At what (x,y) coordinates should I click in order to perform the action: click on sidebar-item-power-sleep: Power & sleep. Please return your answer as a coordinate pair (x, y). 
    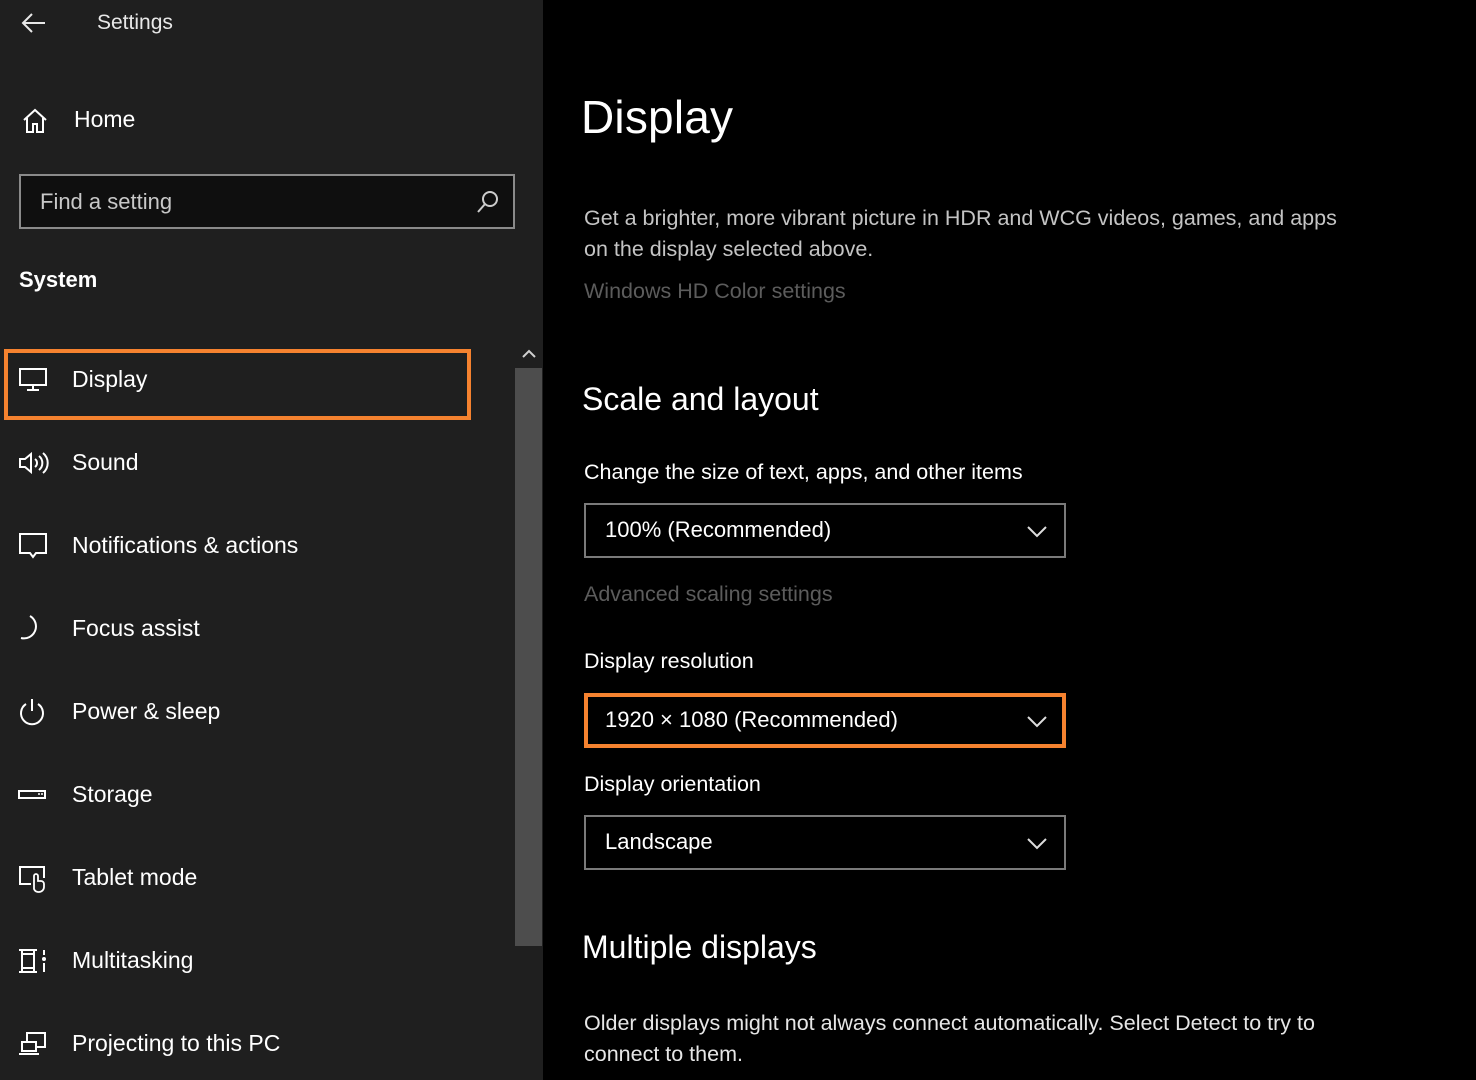
    Looking at the image, I should click on (255, 712).